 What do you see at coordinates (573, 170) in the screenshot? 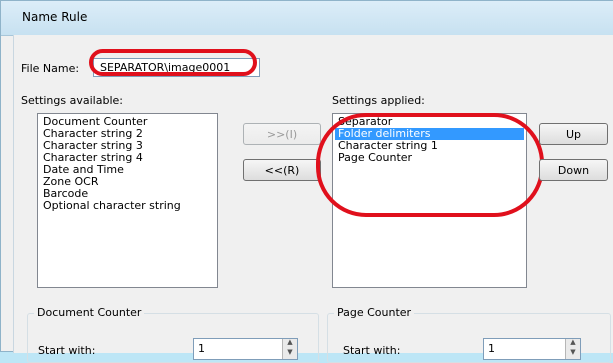
I see `down-button: Down` at bounding box center [573, 170].